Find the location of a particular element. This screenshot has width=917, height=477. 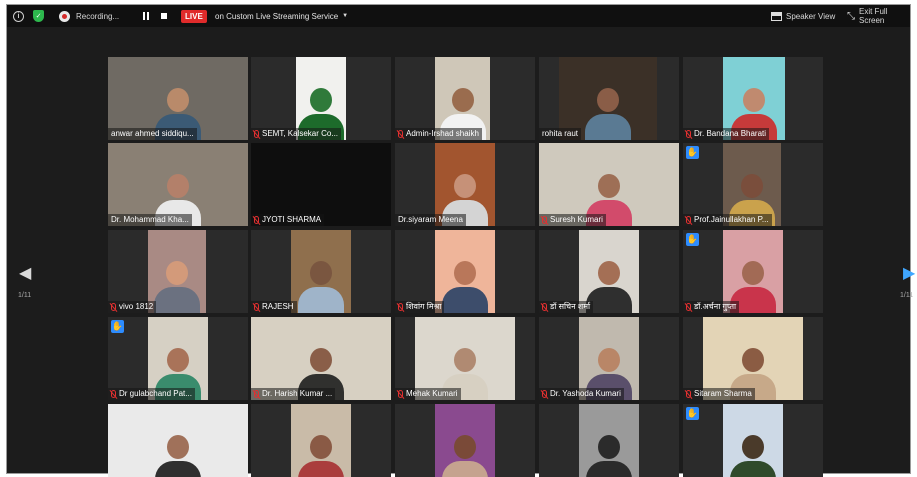

info-icon: i is located at coordinates (18, 16).